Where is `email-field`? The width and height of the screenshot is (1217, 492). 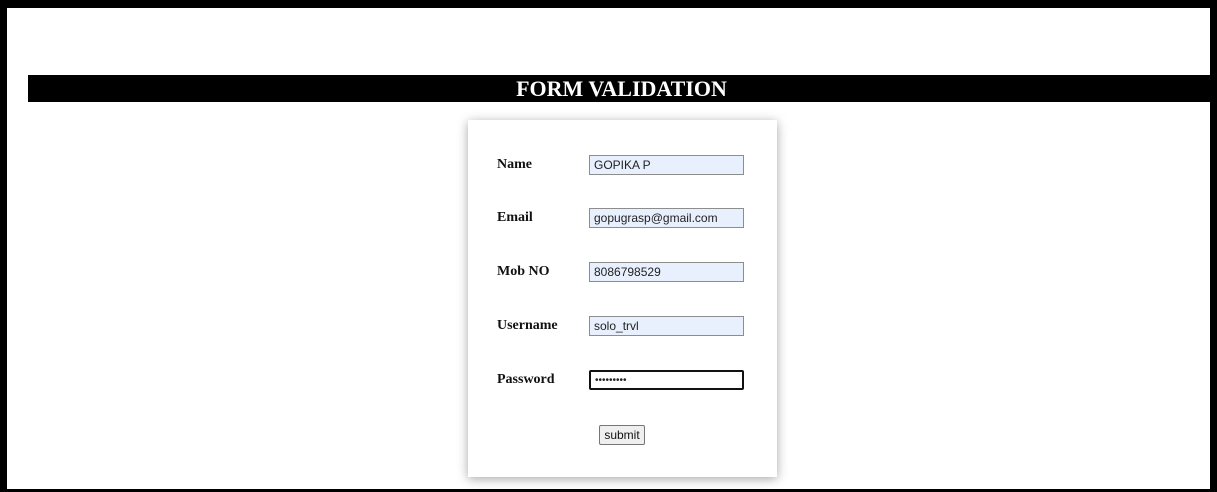
email-field is located at coordinates (666, 218).